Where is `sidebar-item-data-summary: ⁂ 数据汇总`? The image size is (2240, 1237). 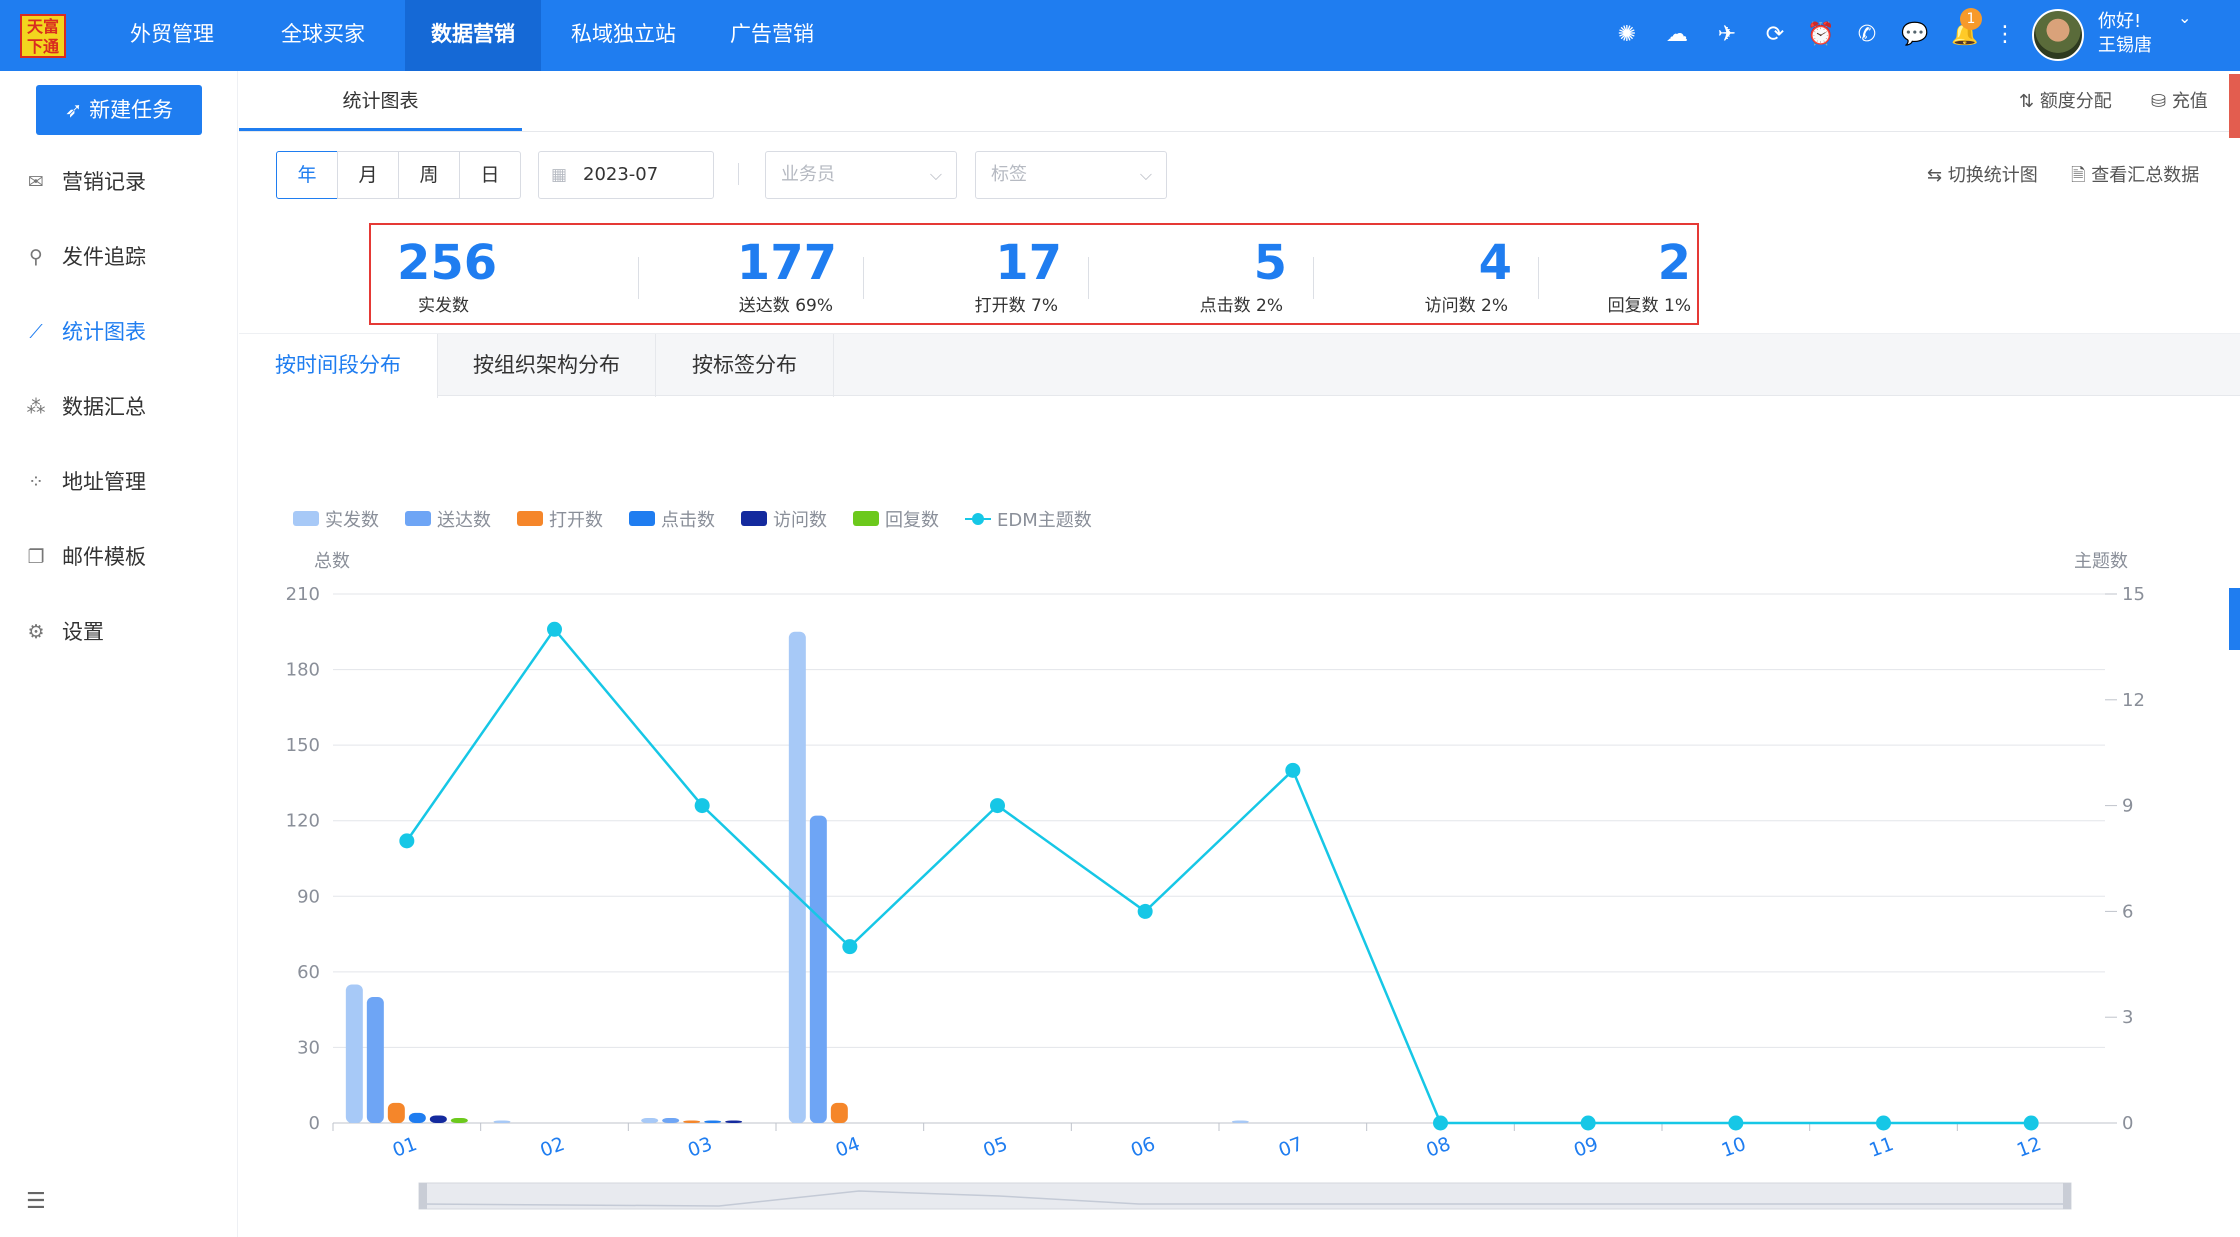
sidebar-item-data-summary: ⁂ 数据汇总 is located at coordinates (119, 407).